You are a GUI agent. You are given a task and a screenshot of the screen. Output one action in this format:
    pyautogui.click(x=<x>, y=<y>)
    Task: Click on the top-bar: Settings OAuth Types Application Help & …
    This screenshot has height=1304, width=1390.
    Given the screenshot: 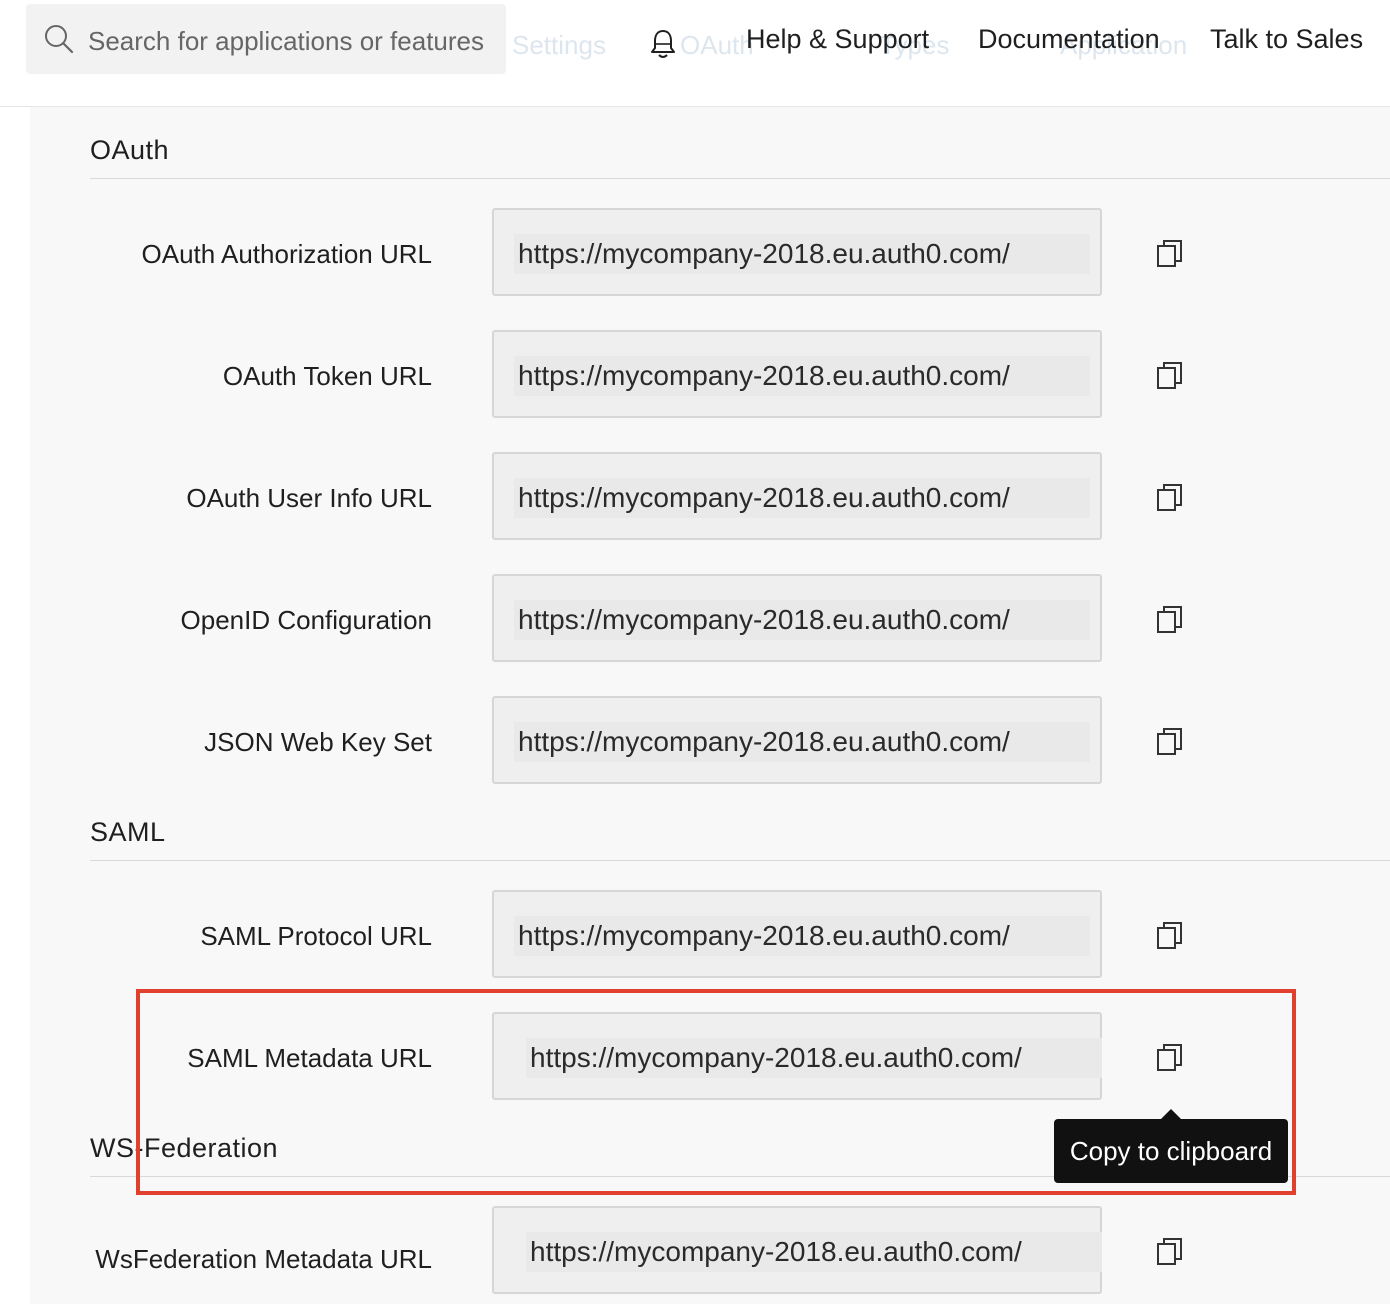 What is the action you would take?
    pyautogui.click(x=695, y=53)
    